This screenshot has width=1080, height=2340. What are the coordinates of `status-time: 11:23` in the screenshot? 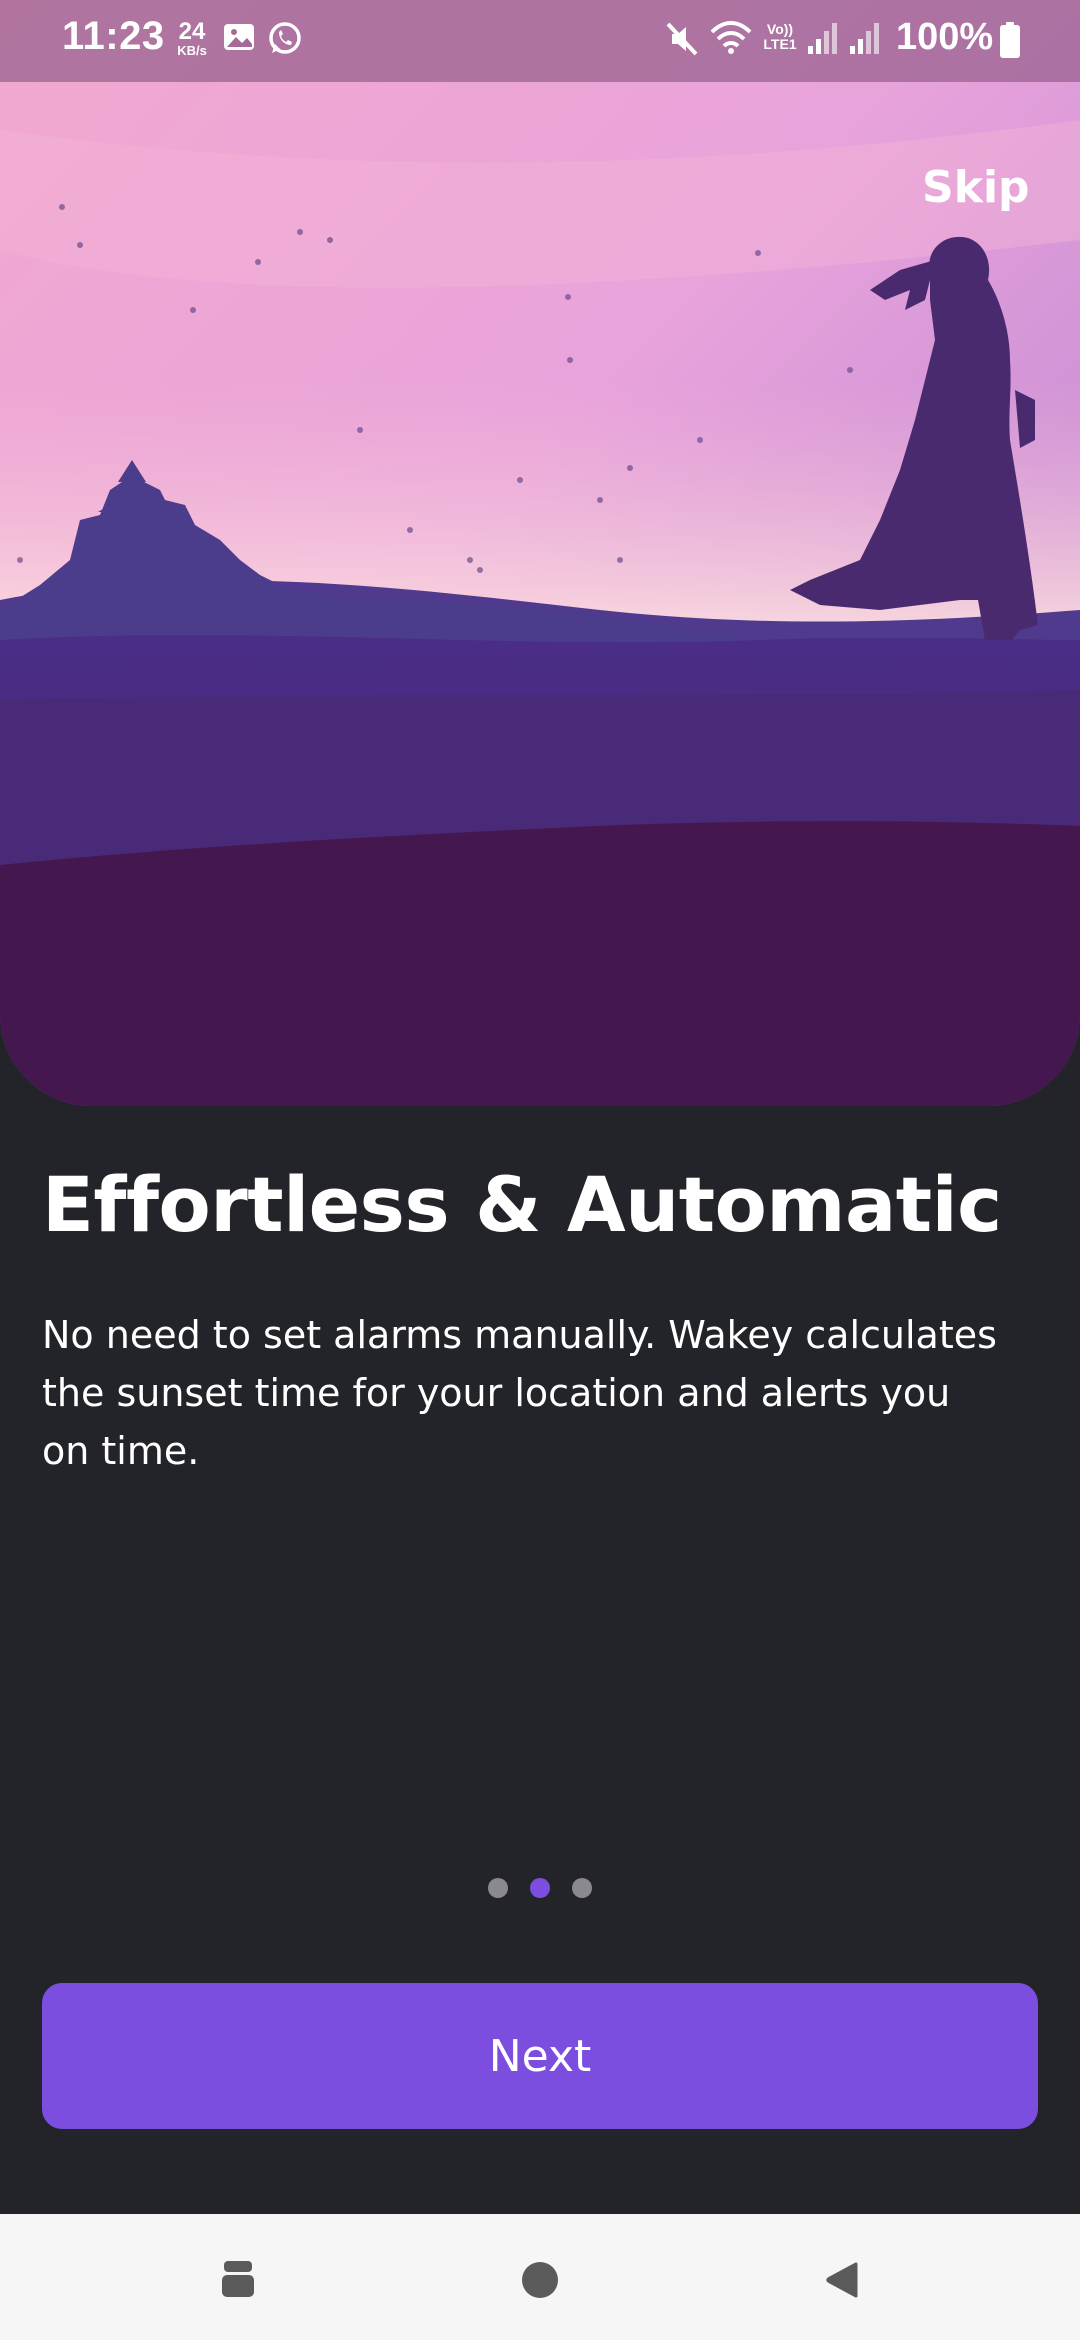 It's located at (113, 36).